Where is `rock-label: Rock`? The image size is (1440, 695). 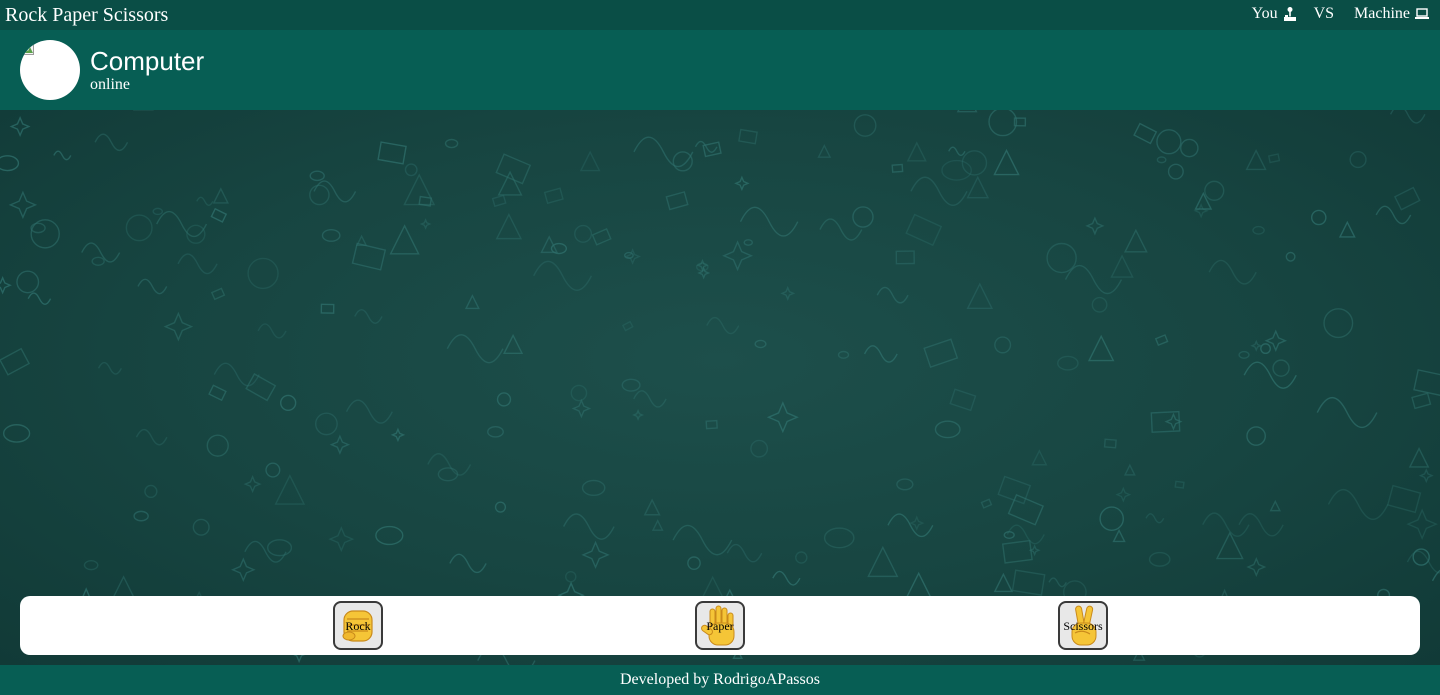
rock-label: Rock is located at coordinates (358, 626).